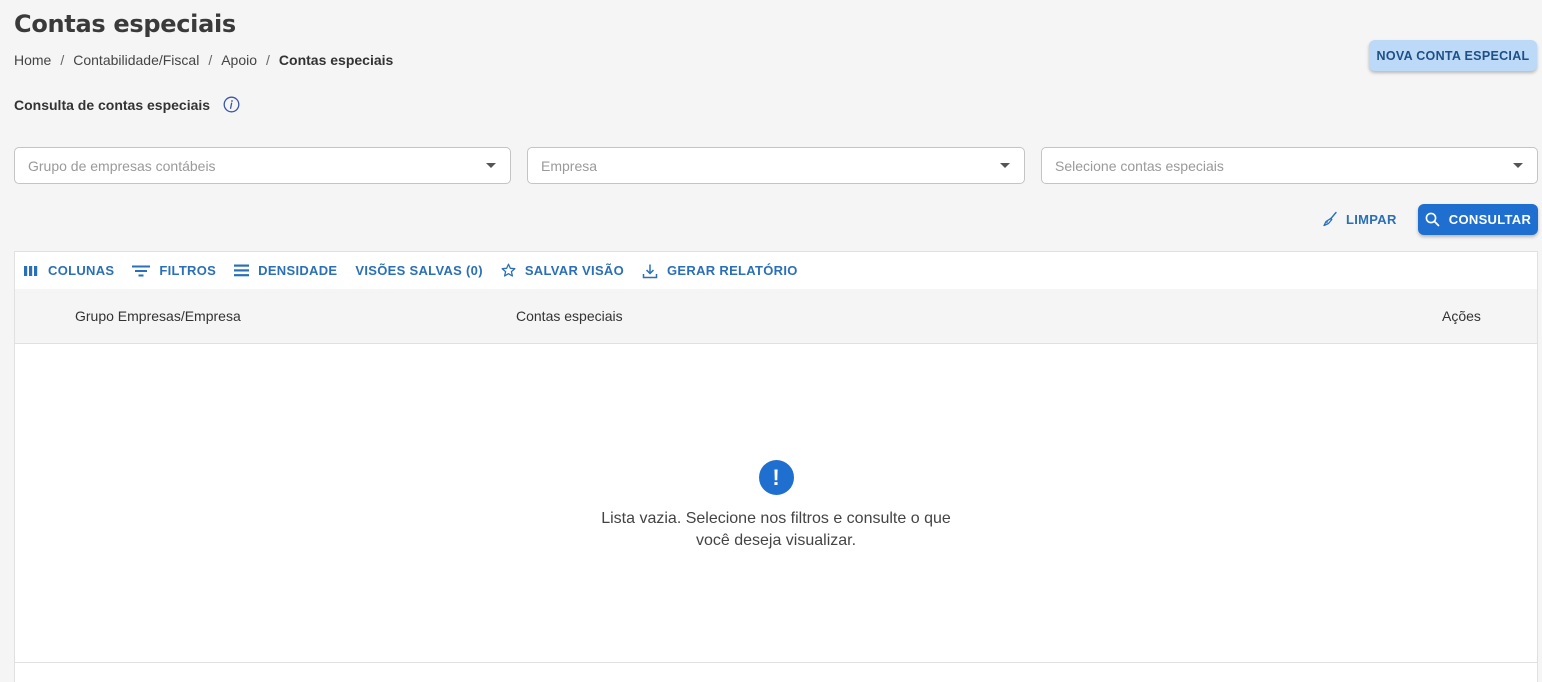 The width and height of the screenshot is (1542, 682). I want to click on grid-footer-divider, so click(776, 662).